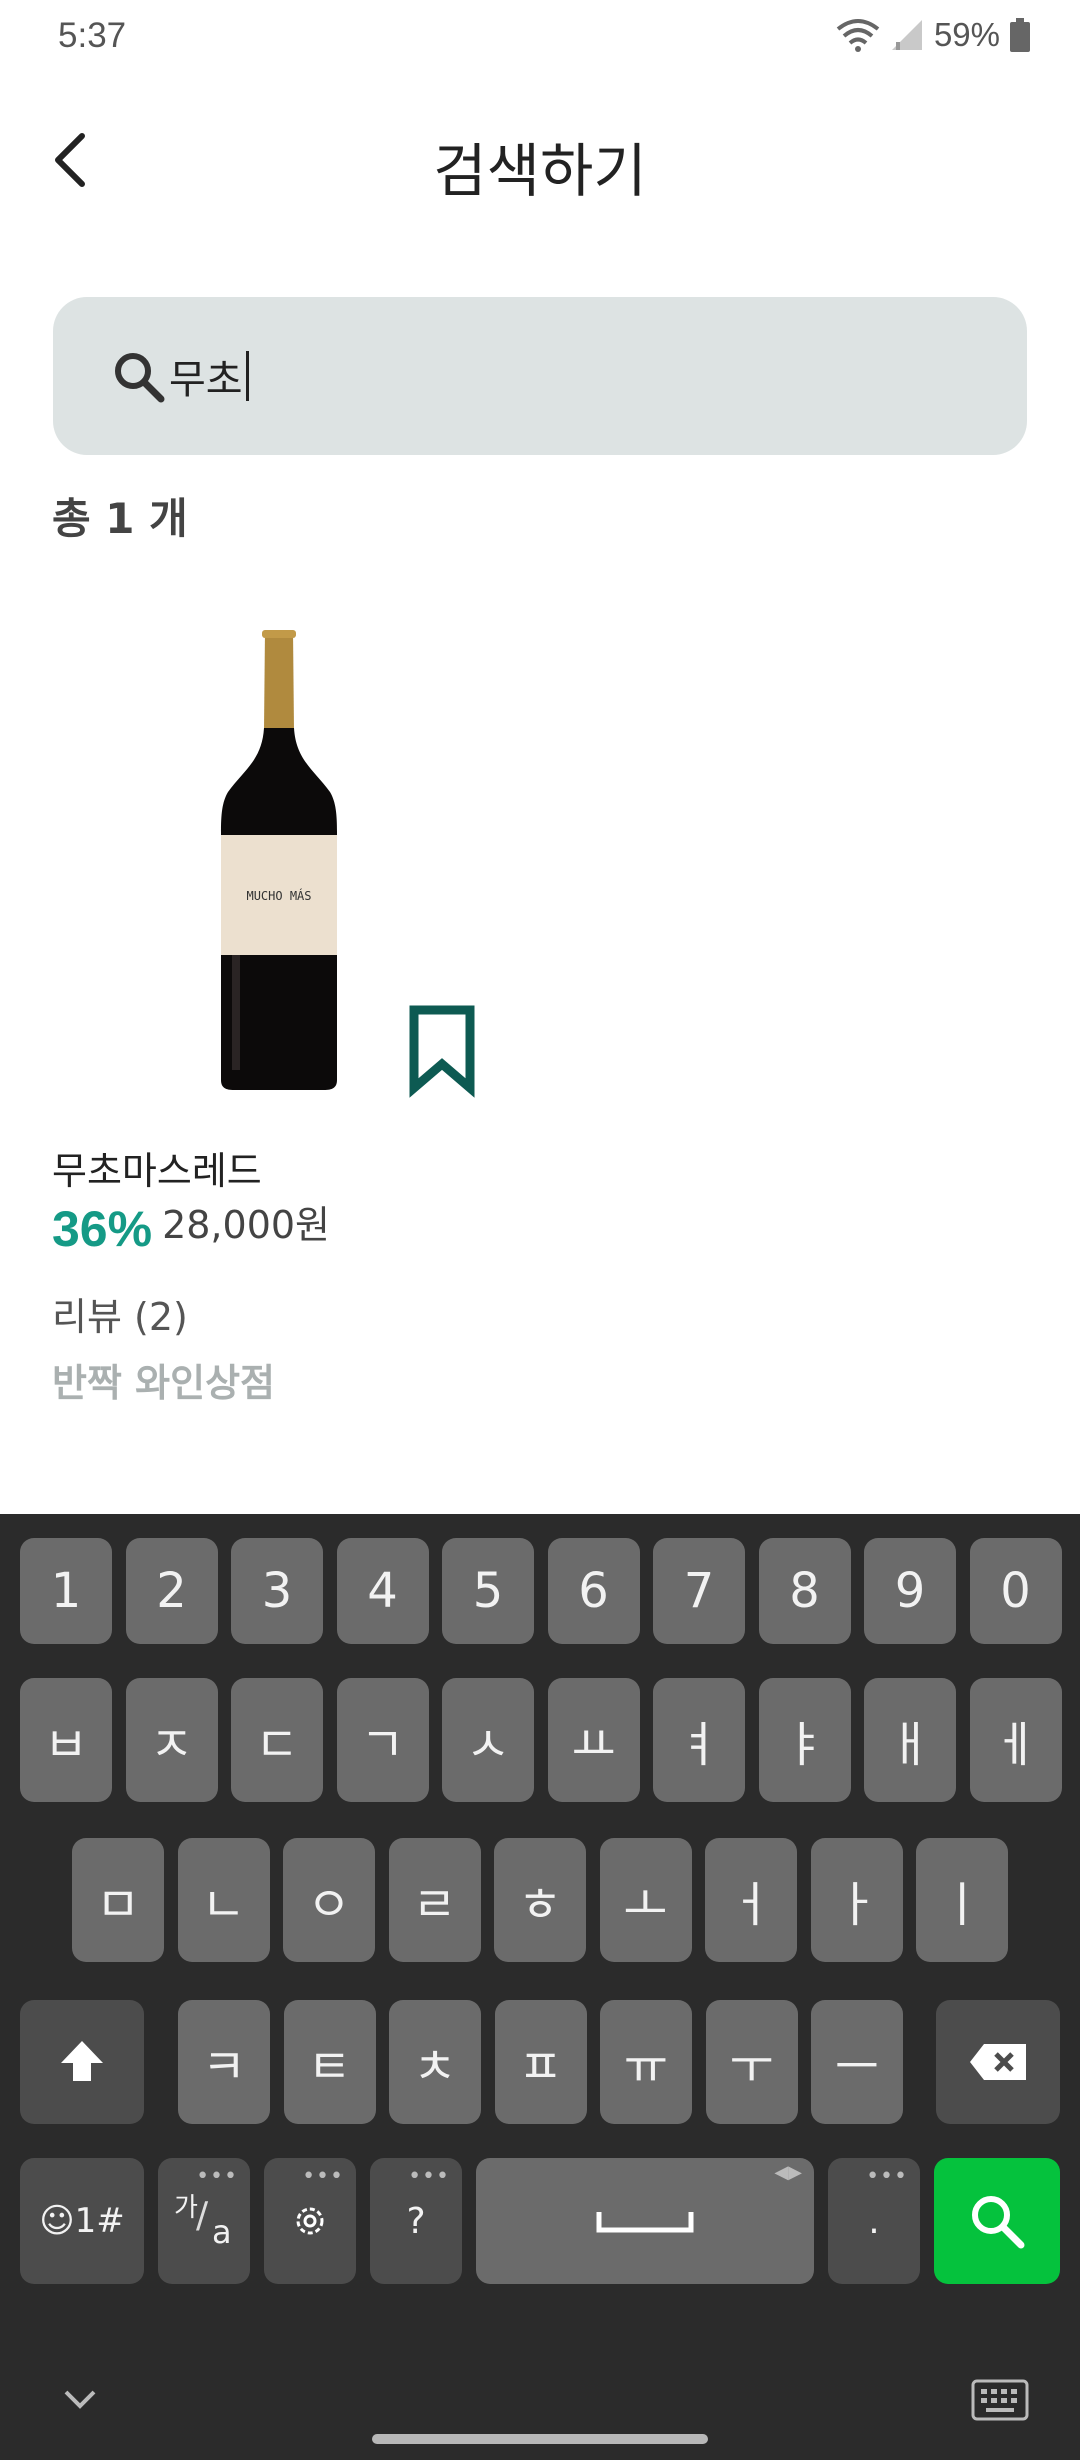 The image size is (1080, 2460). Describe the element at coordinates (118, 1905) in the screenshot. I see `key-label: ㅁ` at that location.